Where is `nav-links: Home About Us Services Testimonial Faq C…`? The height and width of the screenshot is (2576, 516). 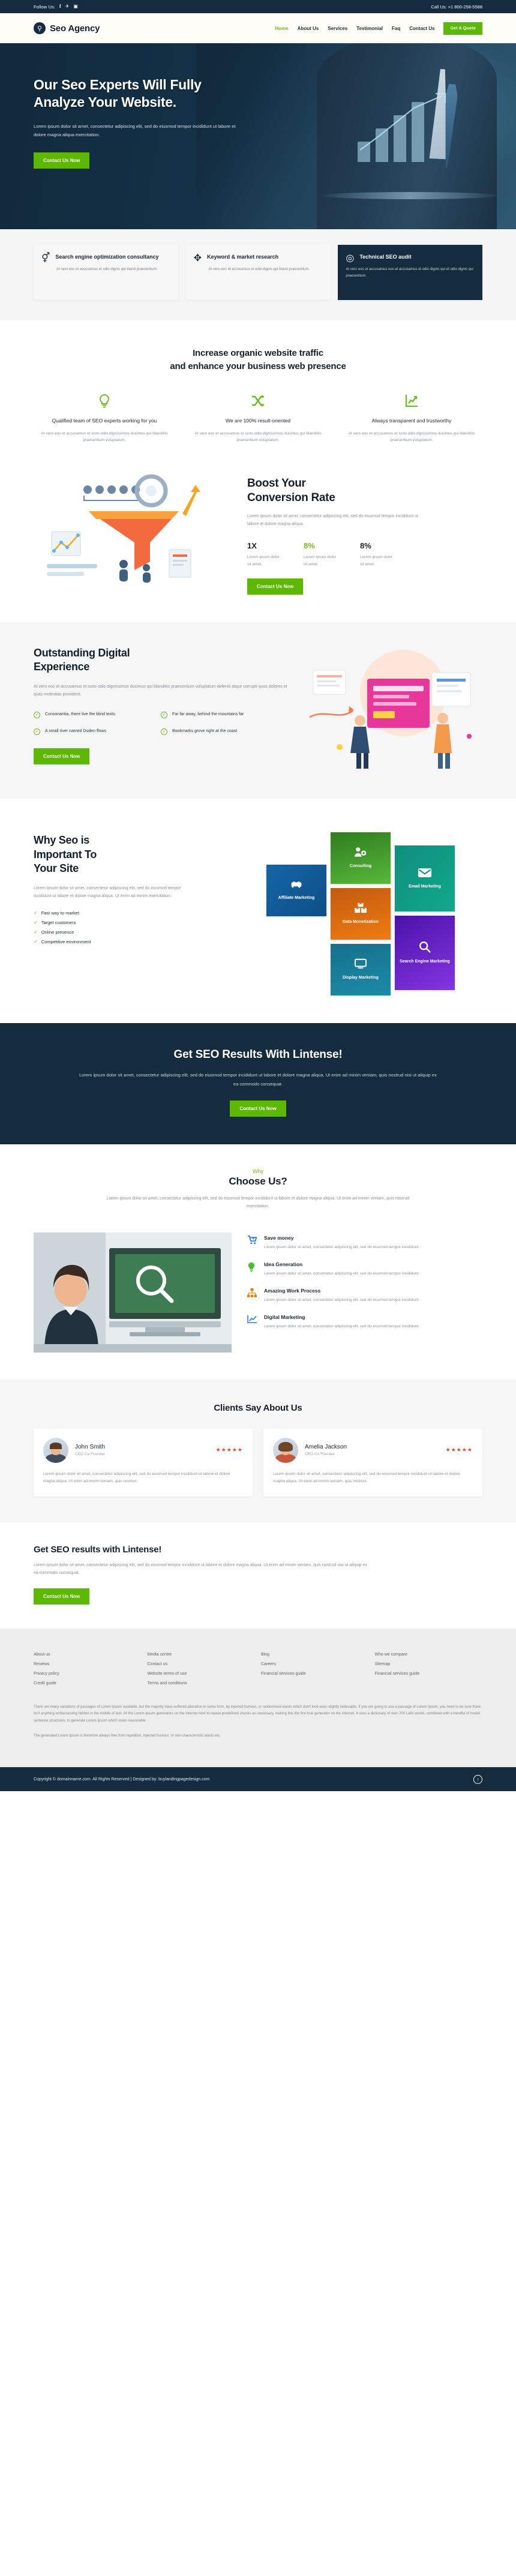 nav-links: Home About Us Services Testimonial Faq C… is located at coordinates (378, 28).